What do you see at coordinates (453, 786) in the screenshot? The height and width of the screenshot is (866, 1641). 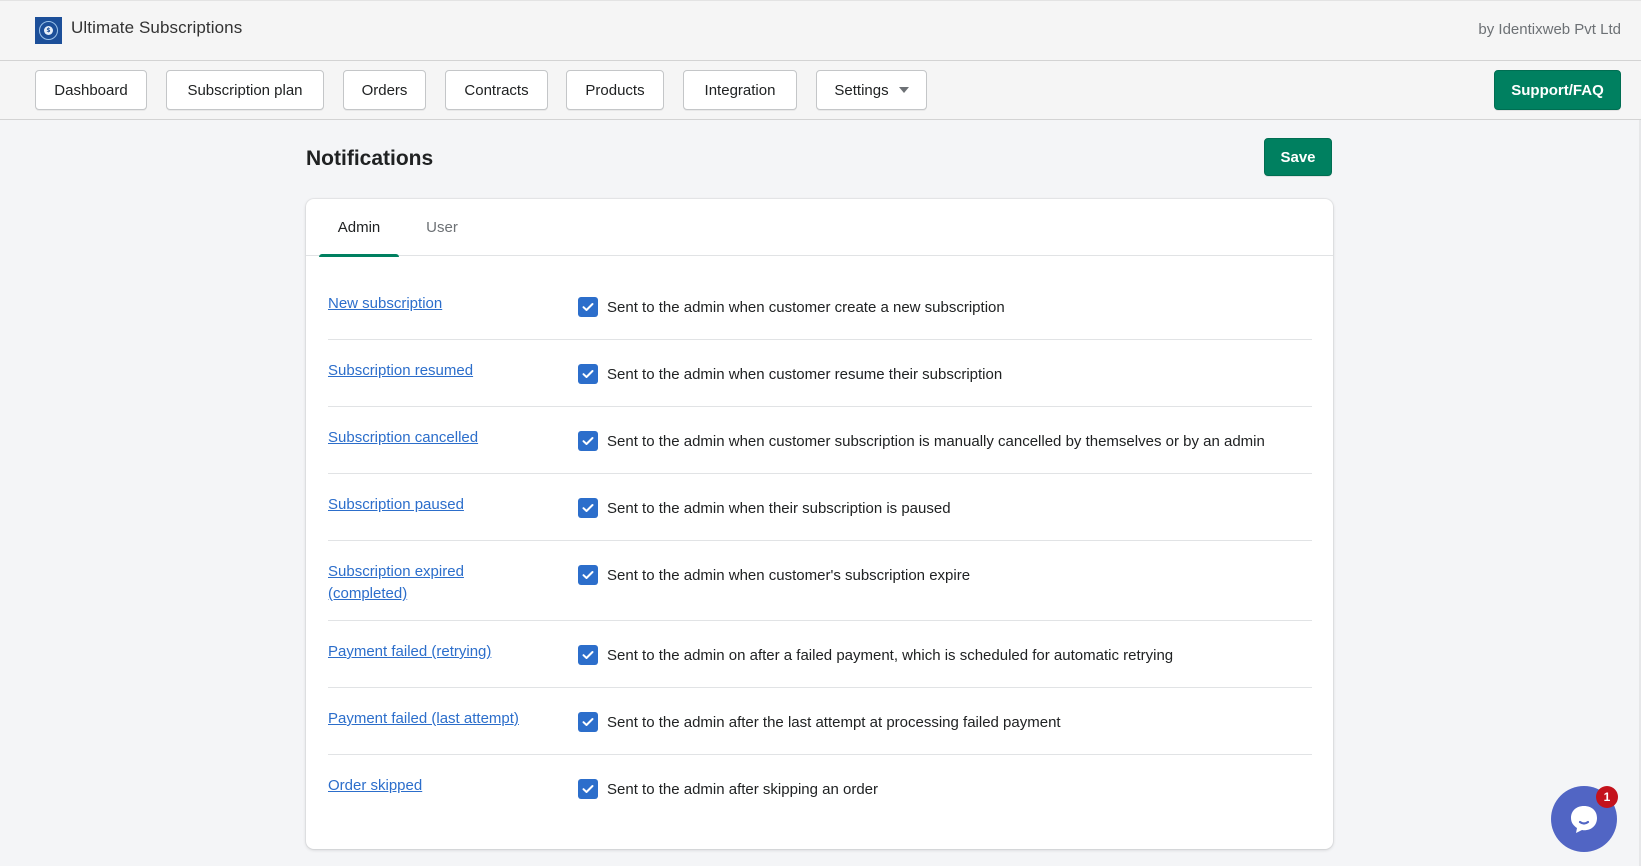 I see `notification-link: Order skipped` at bounding box center [453, 786].